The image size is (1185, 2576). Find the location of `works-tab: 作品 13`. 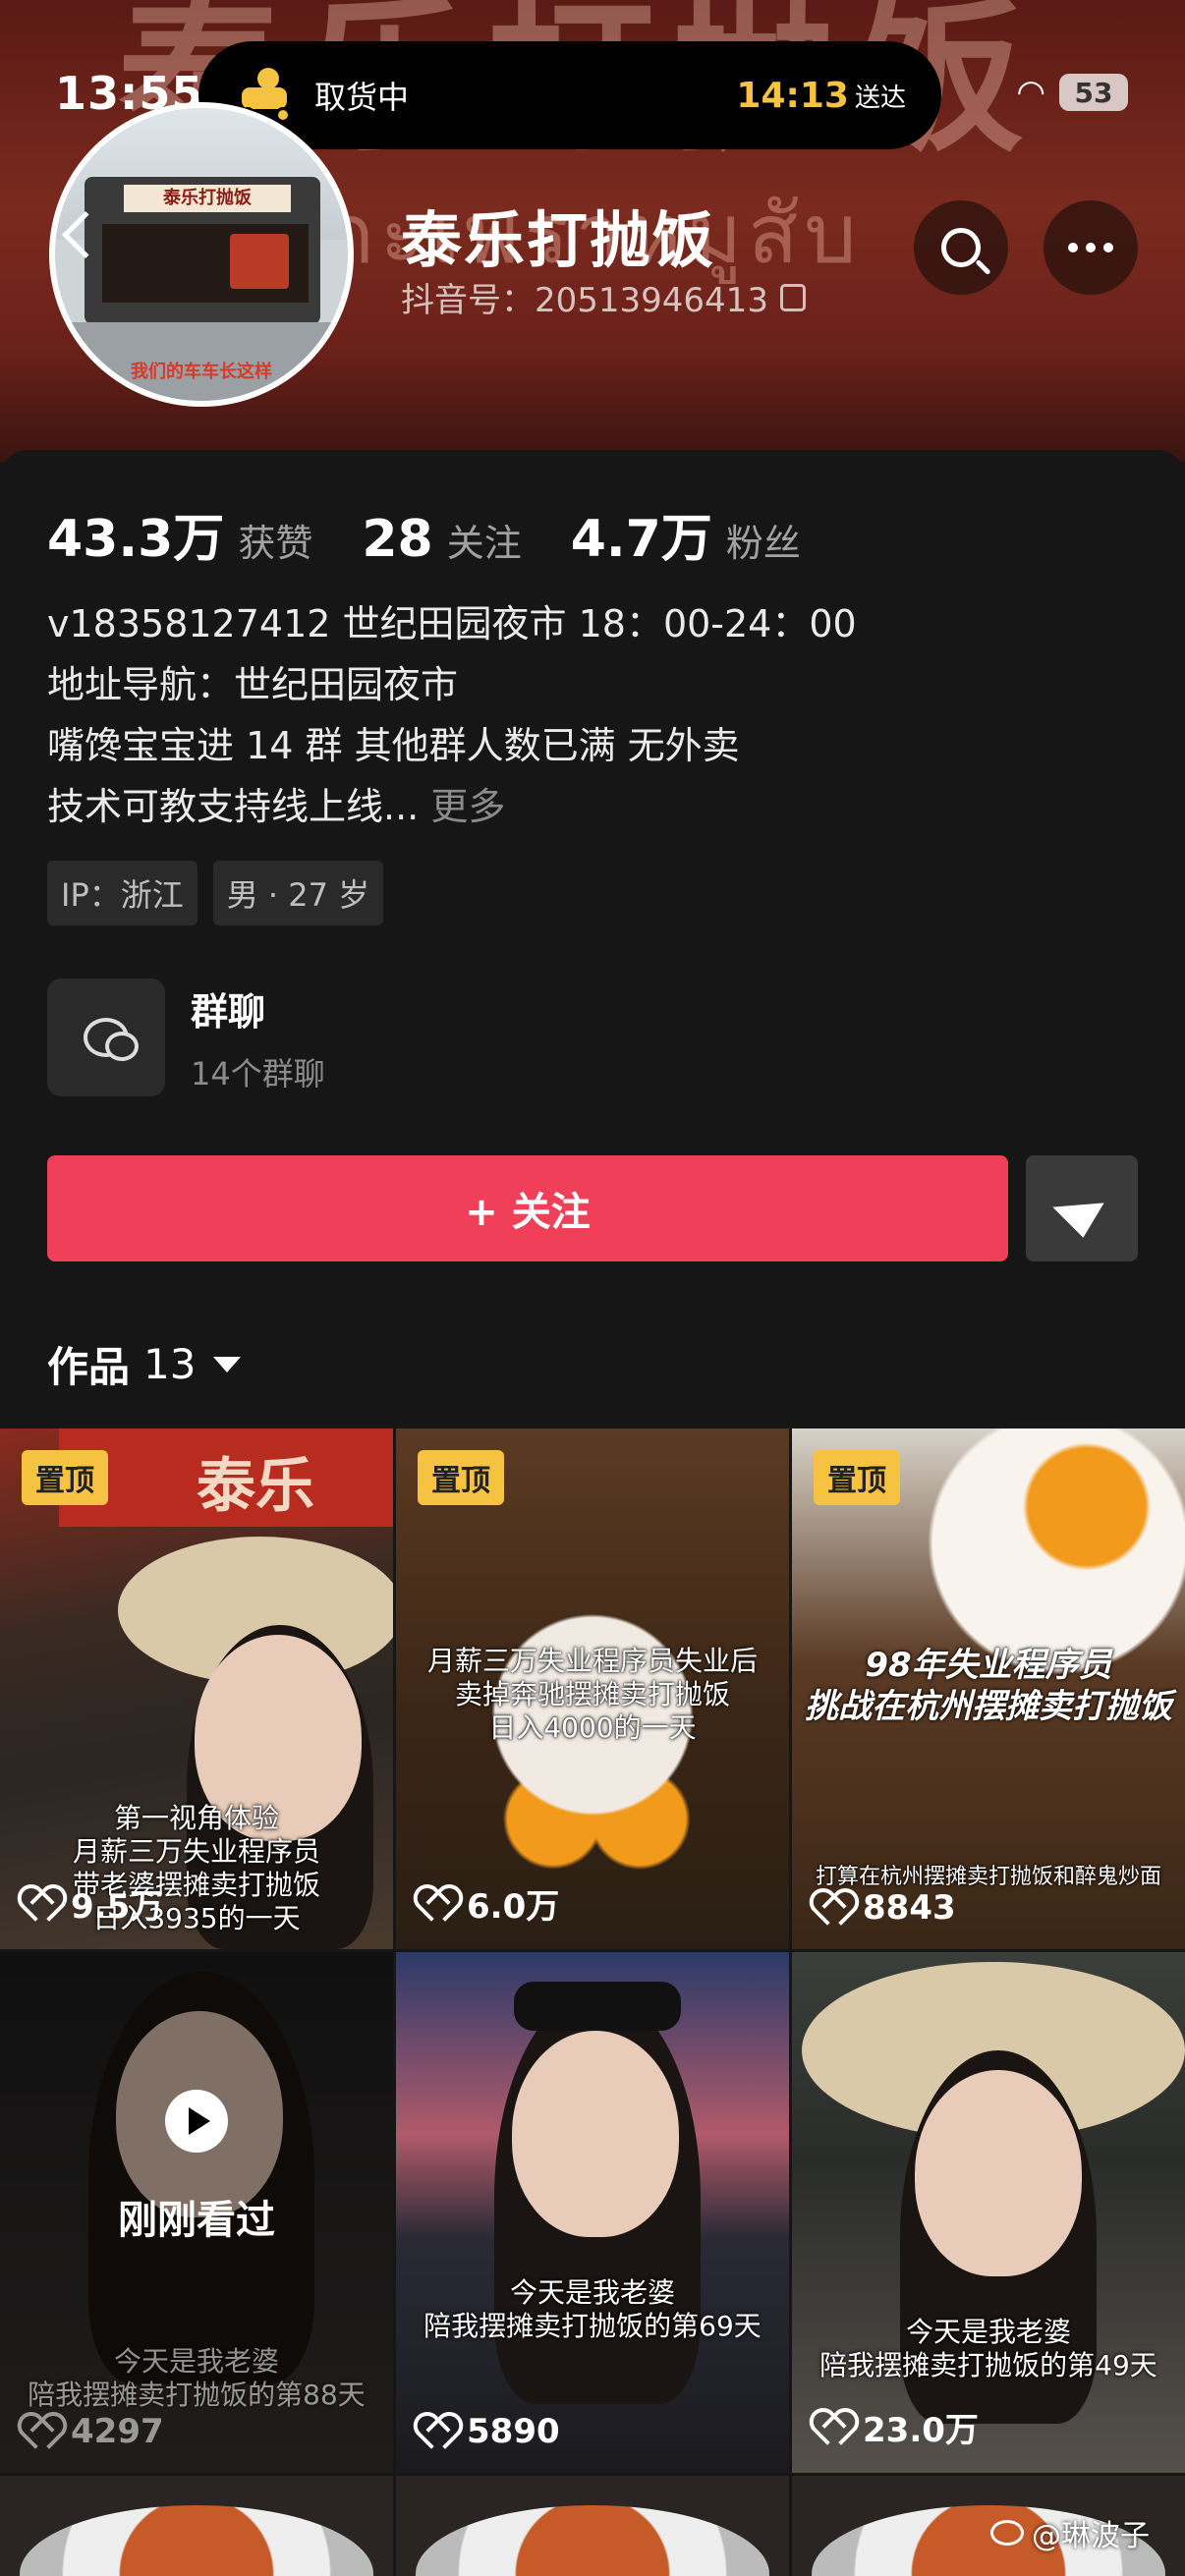

works-tab: 作品 13 is located at coordinates (145, 1364).